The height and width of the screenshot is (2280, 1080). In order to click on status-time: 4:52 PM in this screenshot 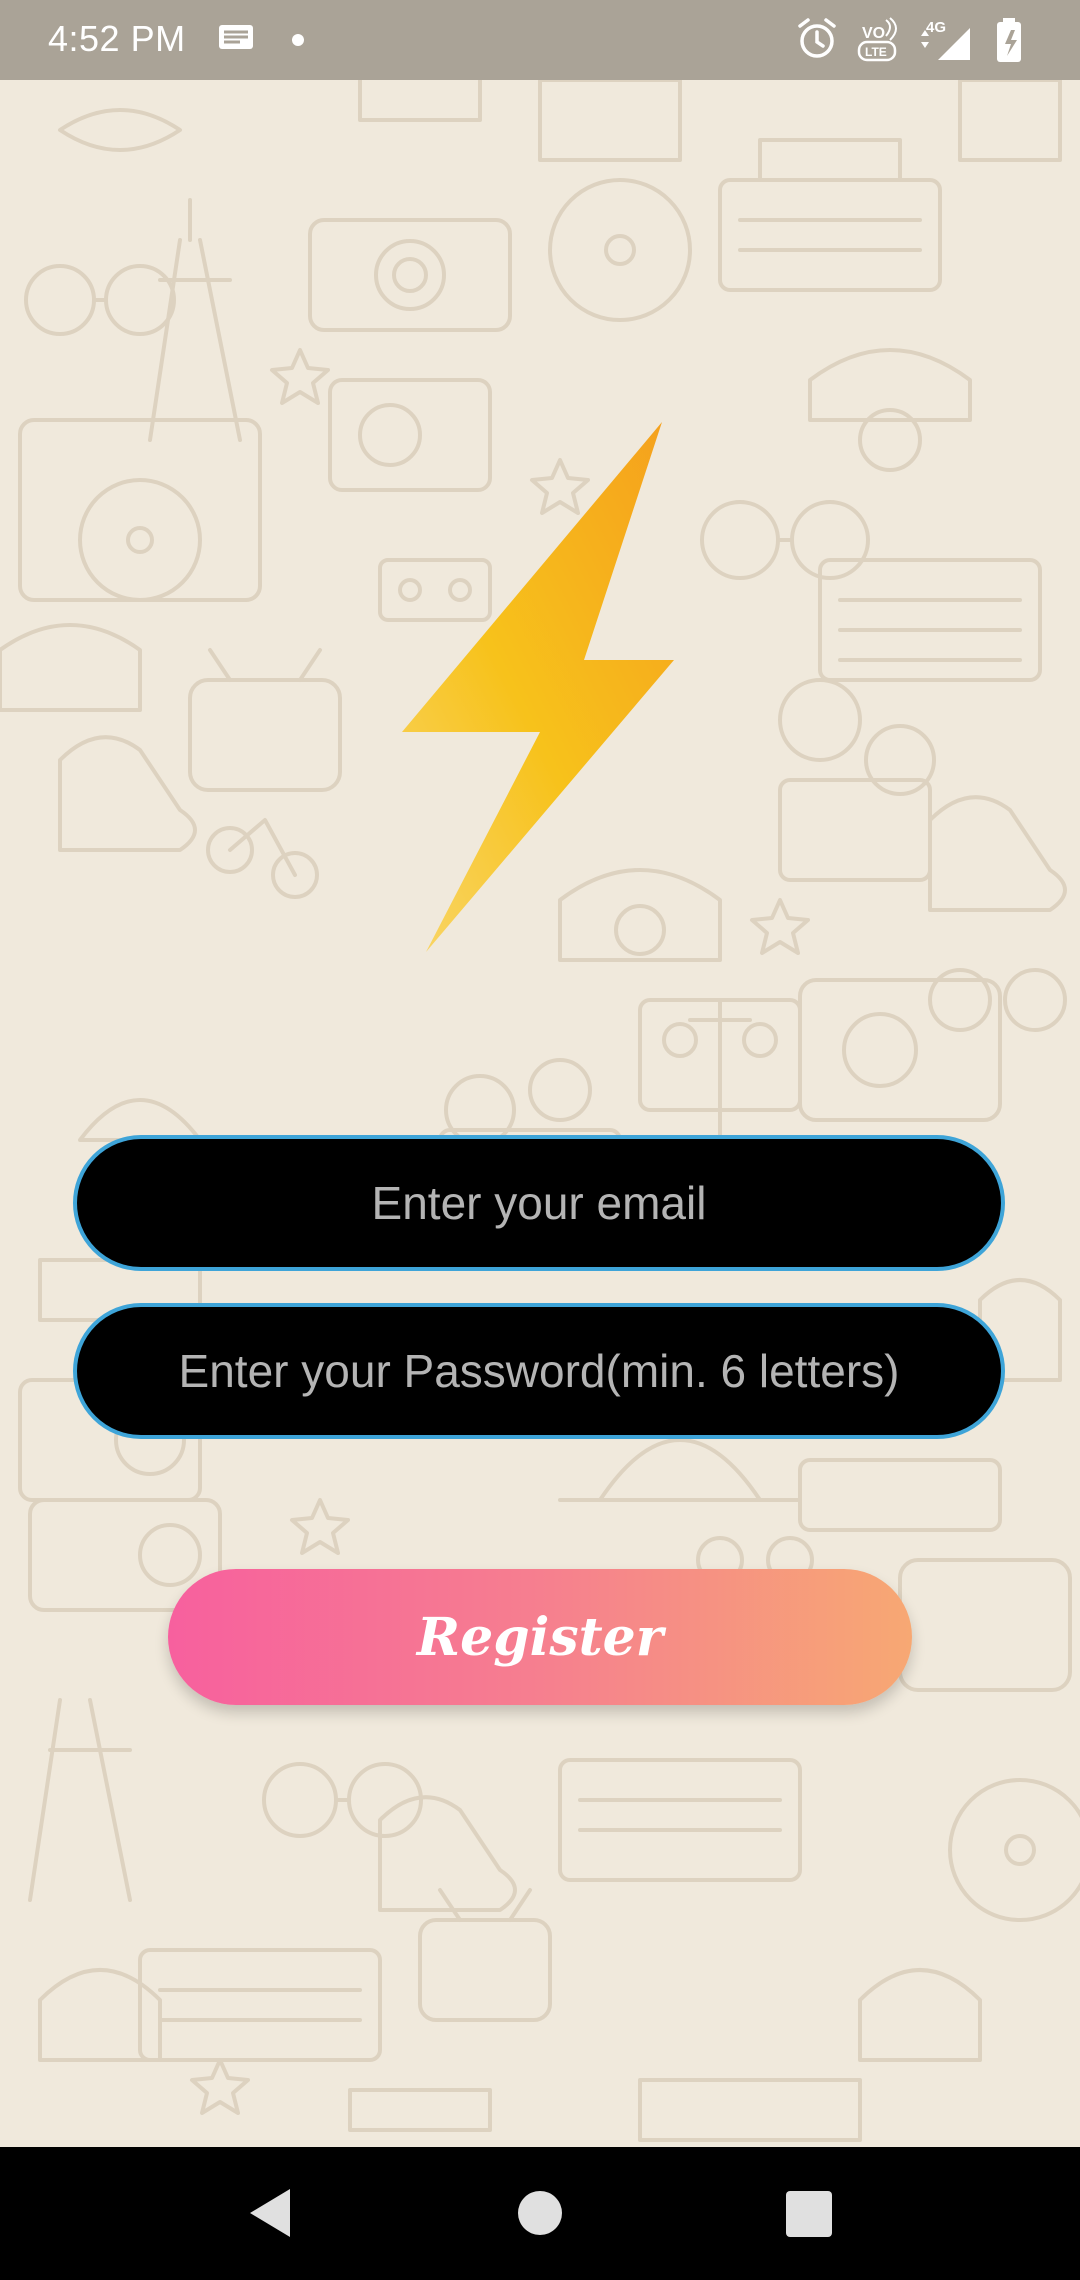, I will do `click(117, 38)`.